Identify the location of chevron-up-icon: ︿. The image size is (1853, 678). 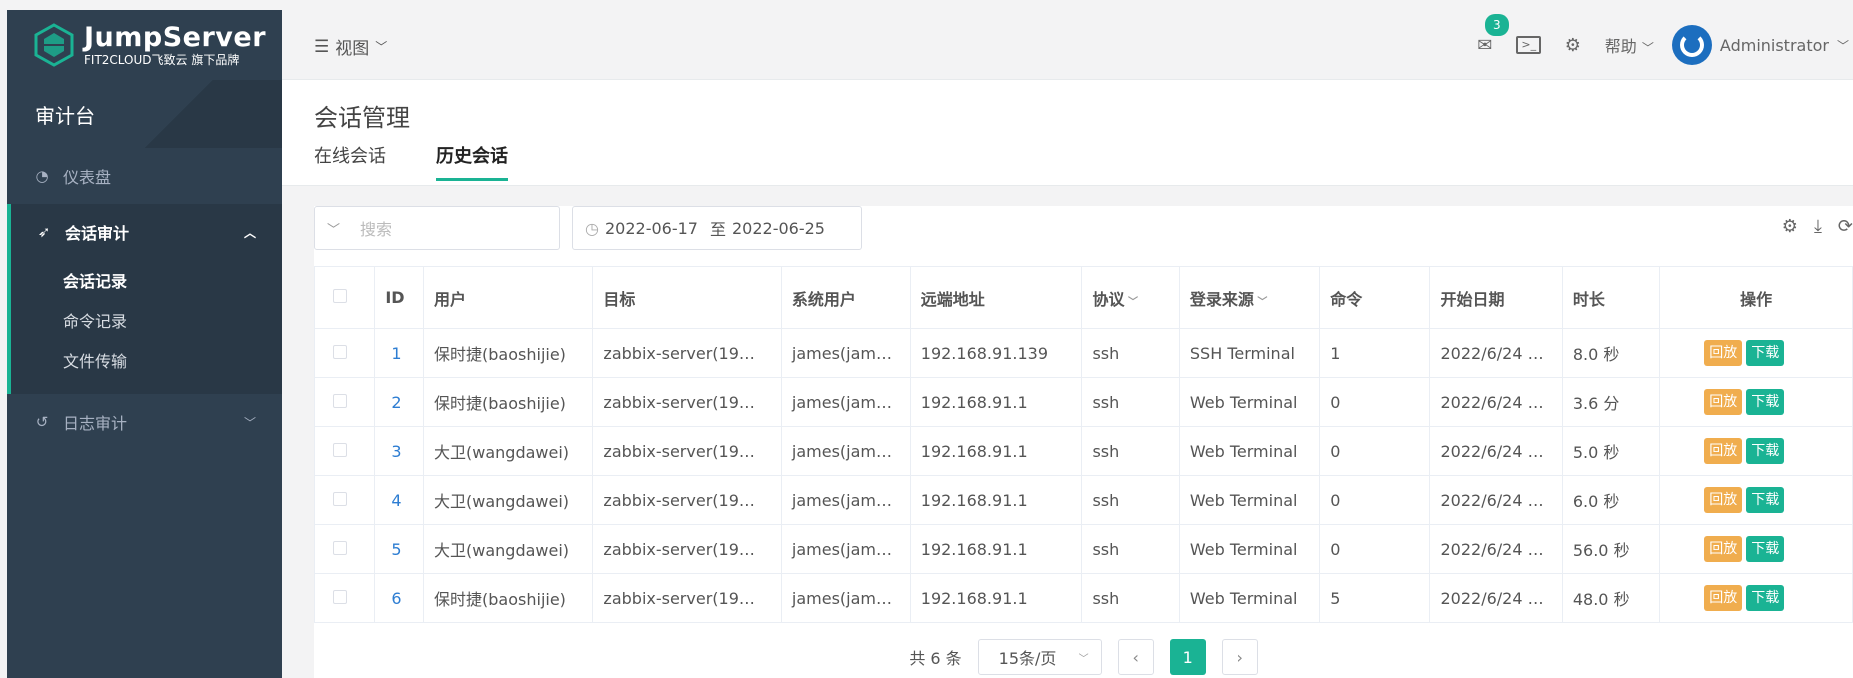
(249, 232).